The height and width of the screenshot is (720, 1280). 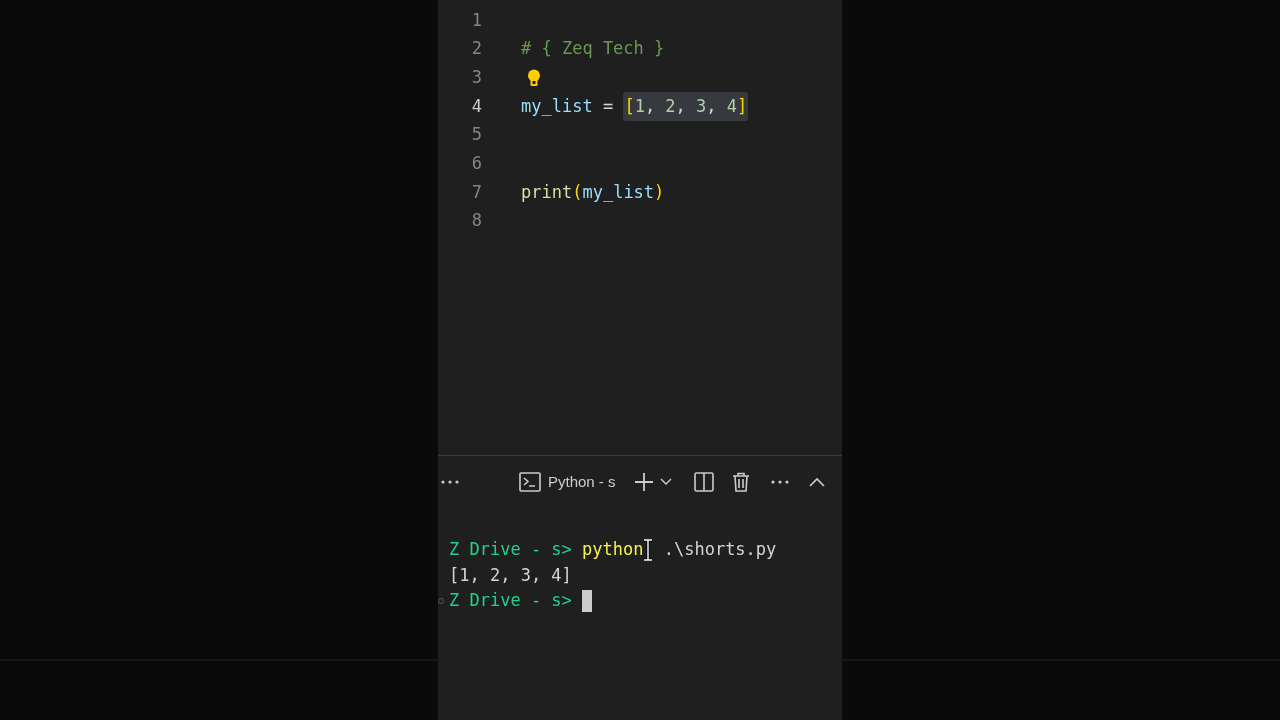 What do you see at coordinates (510, 575) in the screenshot?
I see `code-text: [1, 2, 3, 4]` at bounding box center [510, 575].